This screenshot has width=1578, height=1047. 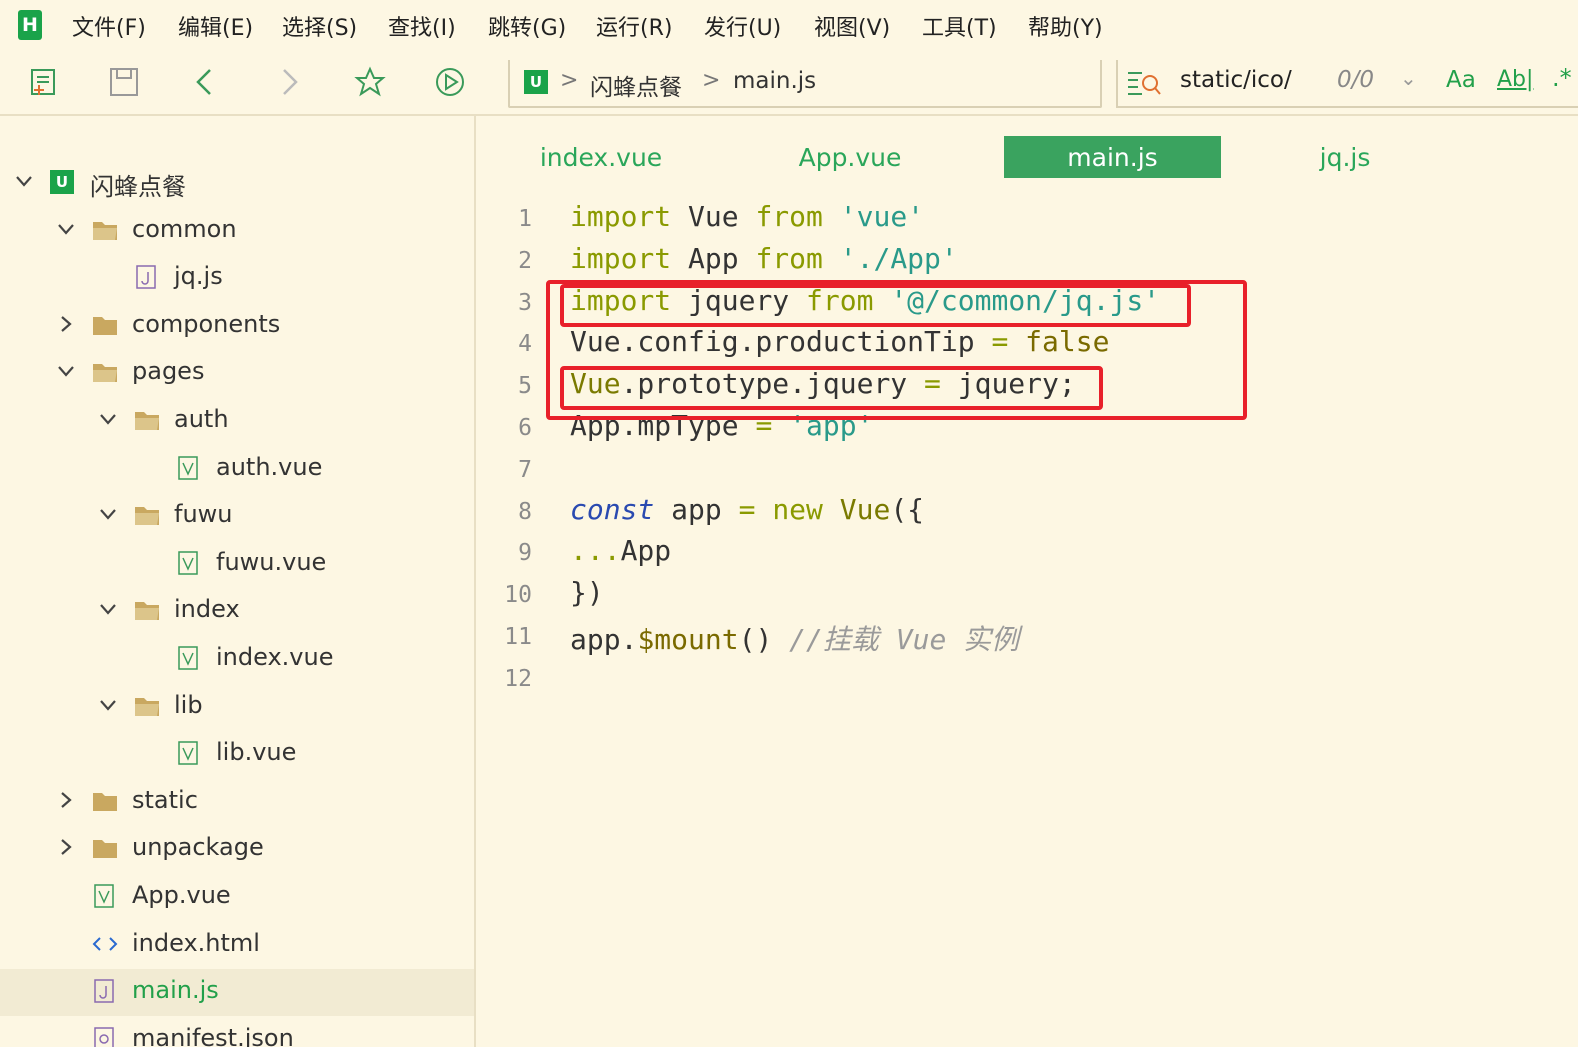 I want to click on star-icon, so click(x=370, y=82).